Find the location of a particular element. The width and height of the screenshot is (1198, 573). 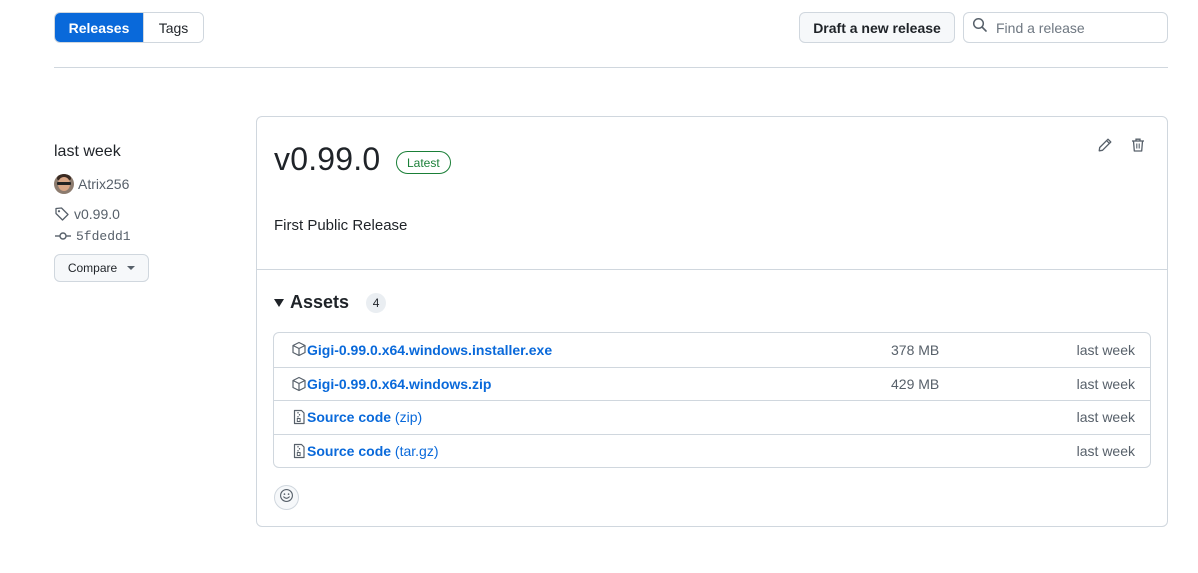

release-title: v0.99.0 is located at coordinates (327, 159).